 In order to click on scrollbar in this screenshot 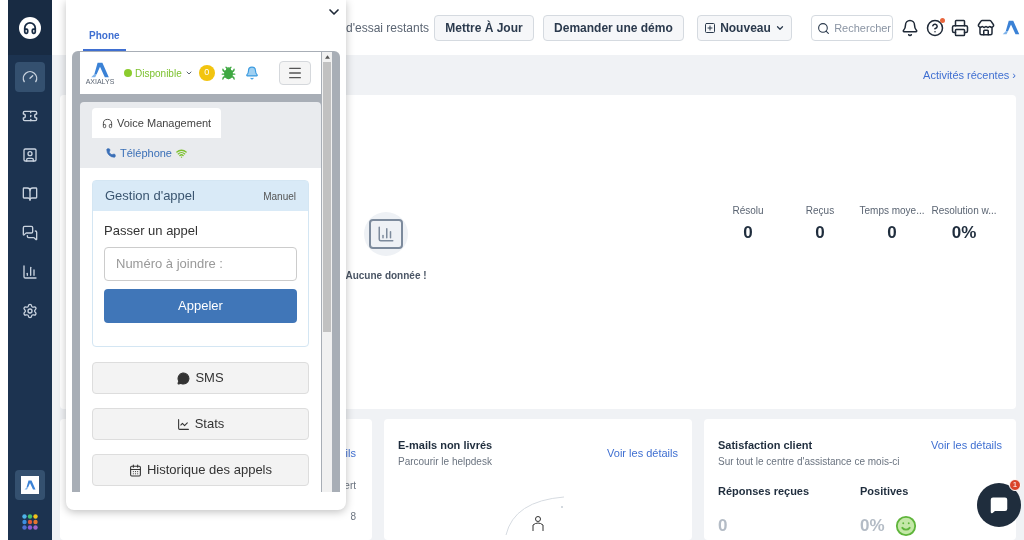, I will do `click(327, 272)`.